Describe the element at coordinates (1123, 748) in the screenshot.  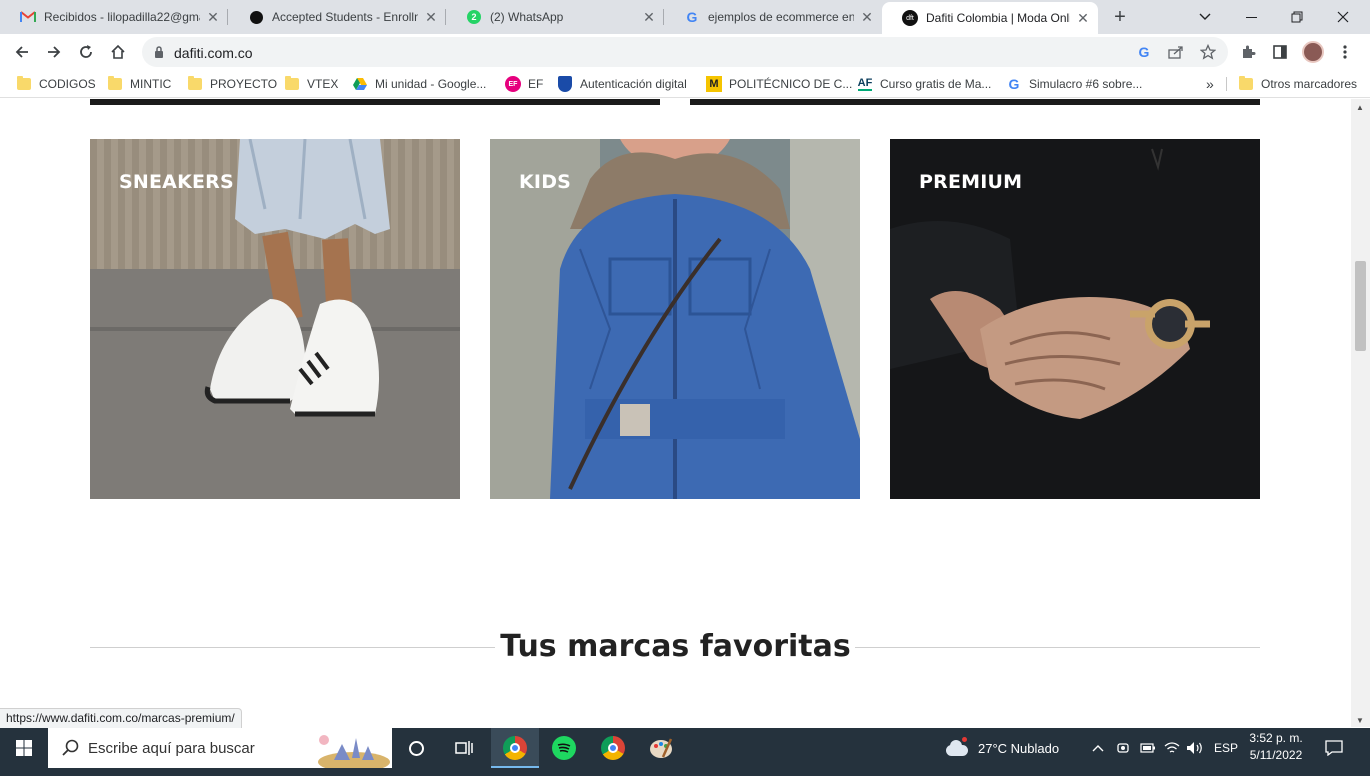
I see `meet-now-icon` at that location.